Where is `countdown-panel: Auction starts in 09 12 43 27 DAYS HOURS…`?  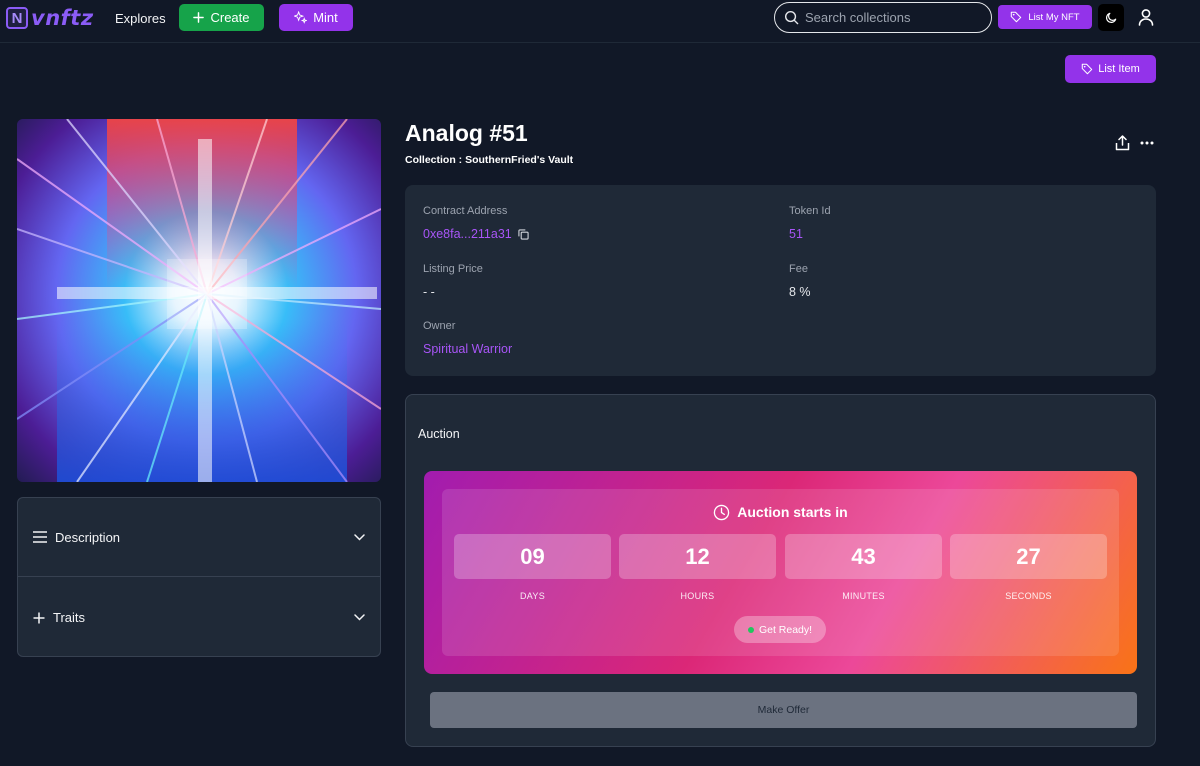 countdown-panel: Auction starts in 09 12 43 27 DAYS HOURS… is located at coordinates (780, 572).